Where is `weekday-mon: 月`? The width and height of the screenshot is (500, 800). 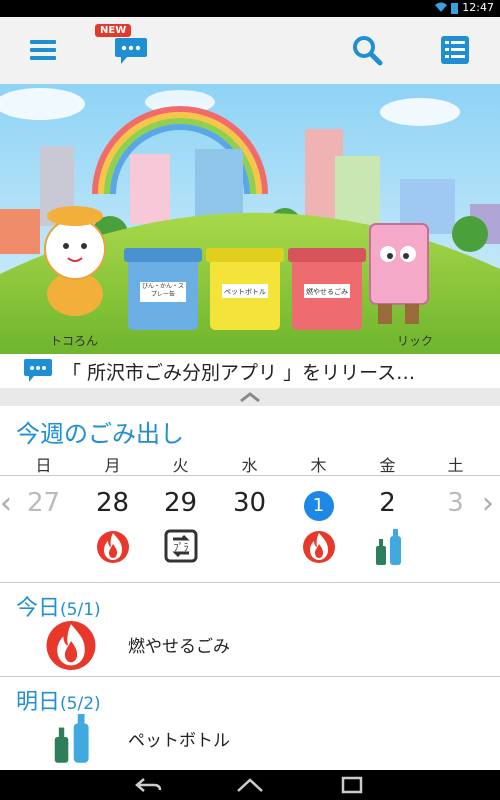
weekday-mon: 月 is located at coordinates (112, 465).